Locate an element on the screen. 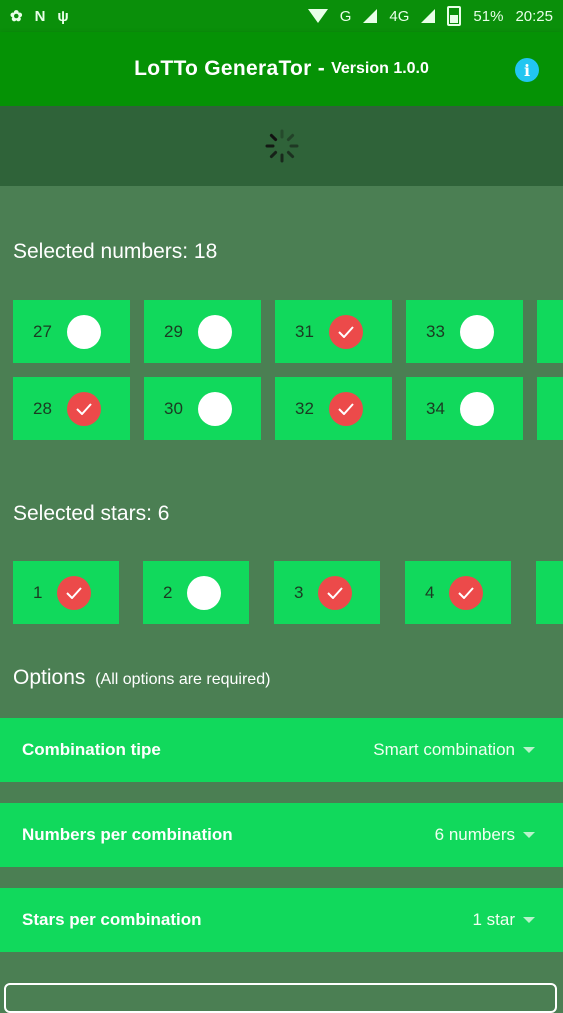 Image resolution: width=563 pixels, height=1013 pixels. number-tile: 34 is located at coordinates (464, 408).